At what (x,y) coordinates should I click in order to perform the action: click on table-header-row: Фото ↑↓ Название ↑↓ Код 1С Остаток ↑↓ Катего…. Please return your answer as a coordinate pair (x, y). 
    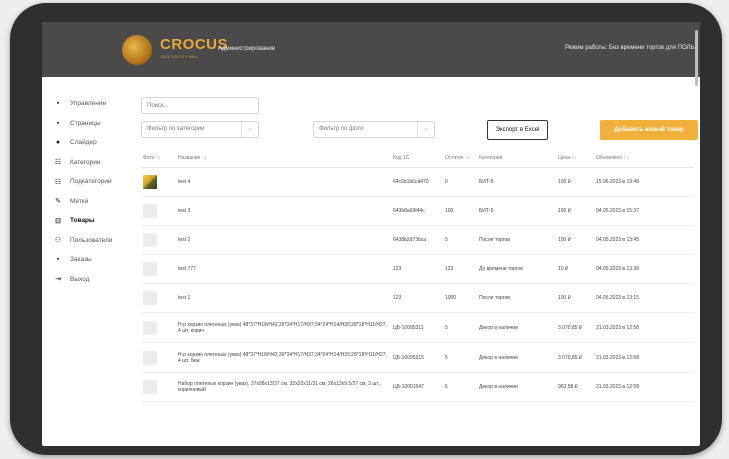
    Looking at the image, I should click on (417, 158).